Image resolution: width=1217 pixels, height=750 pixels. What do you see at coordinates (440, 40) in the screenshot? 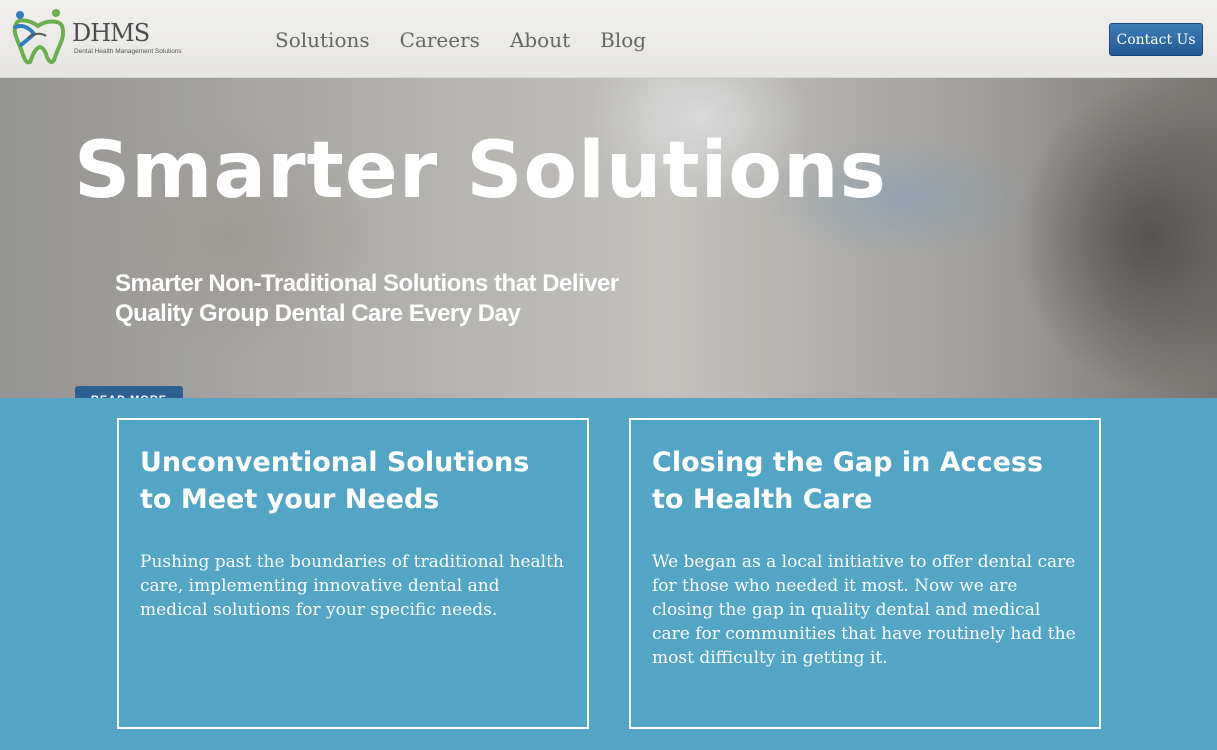
I see `nav-careers: Careers` at bounding box center [440, 40].